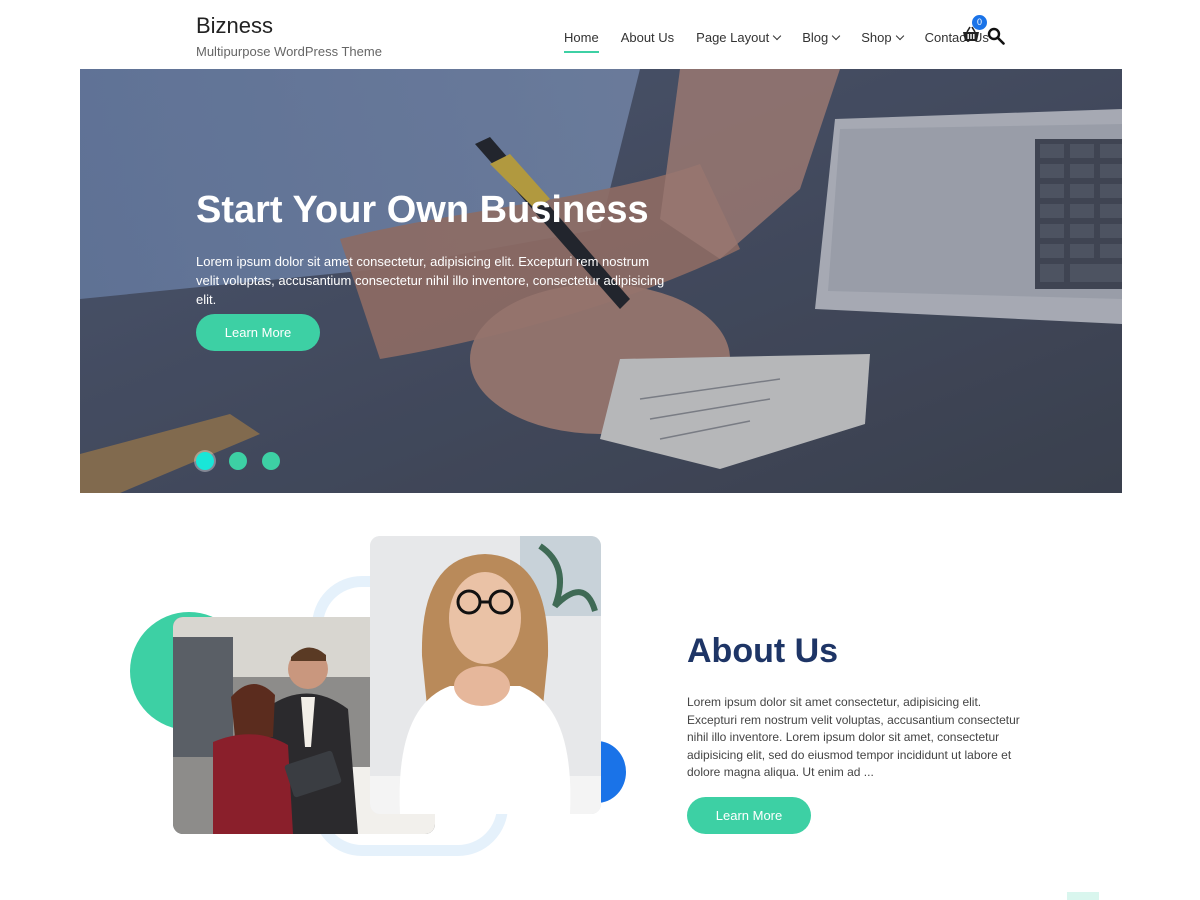 The image size is (1200, 900). I want to click on nav-item-about-us: About Us, so click(647, 37).